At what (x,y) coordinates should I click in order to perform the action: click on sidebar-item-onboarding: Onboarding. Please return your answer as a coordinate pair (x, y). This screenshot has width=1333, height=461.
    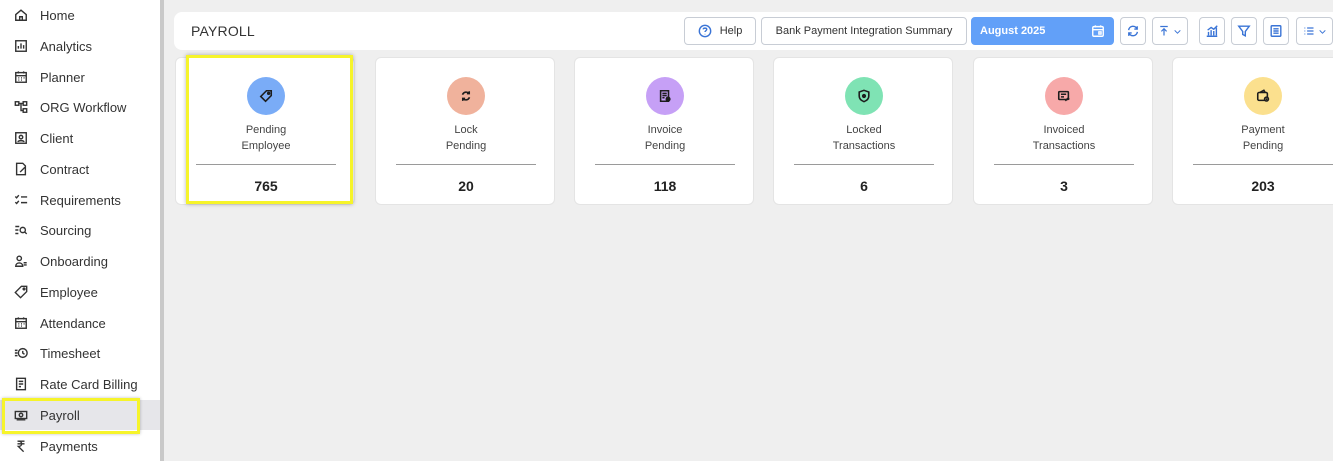
    Looking at the image, I should click on (80, 261).